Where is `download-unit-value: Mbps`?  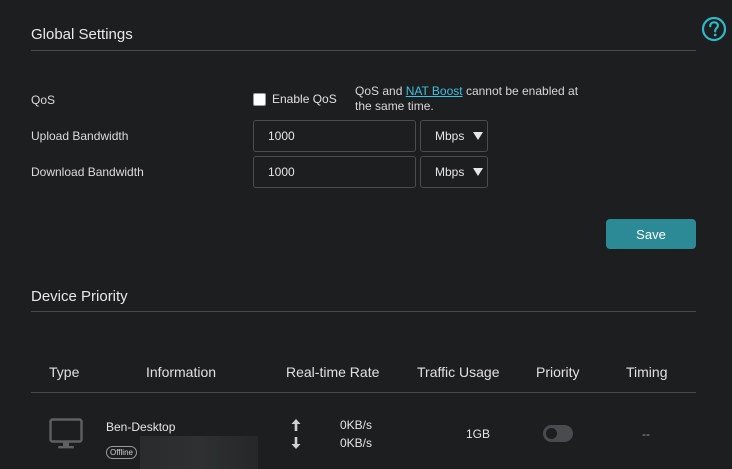
download-unit-value: Mbps is located at coordinates (450, 172).